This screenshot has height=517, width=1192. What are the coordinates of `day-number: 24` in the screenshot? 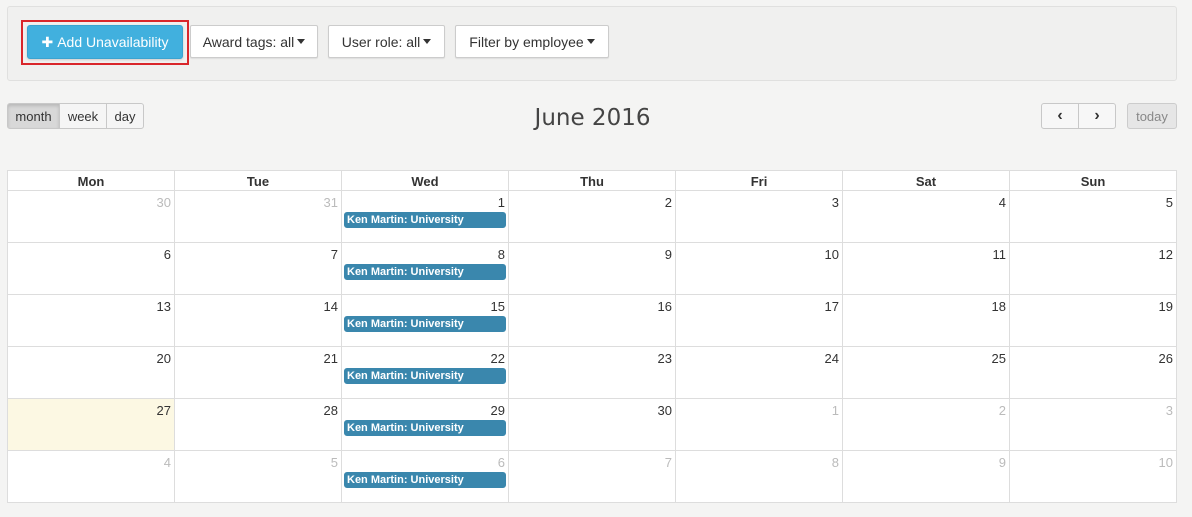 It's located at (831, 358).